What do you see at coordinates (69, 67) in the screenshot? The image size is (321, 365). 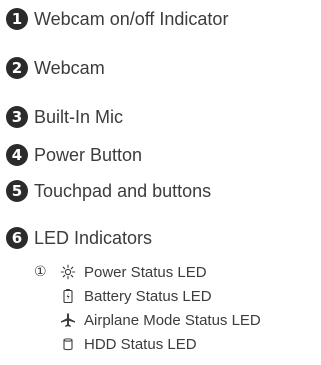 I see `legend-item-label: Webcam` at bounding box center [69, 67].